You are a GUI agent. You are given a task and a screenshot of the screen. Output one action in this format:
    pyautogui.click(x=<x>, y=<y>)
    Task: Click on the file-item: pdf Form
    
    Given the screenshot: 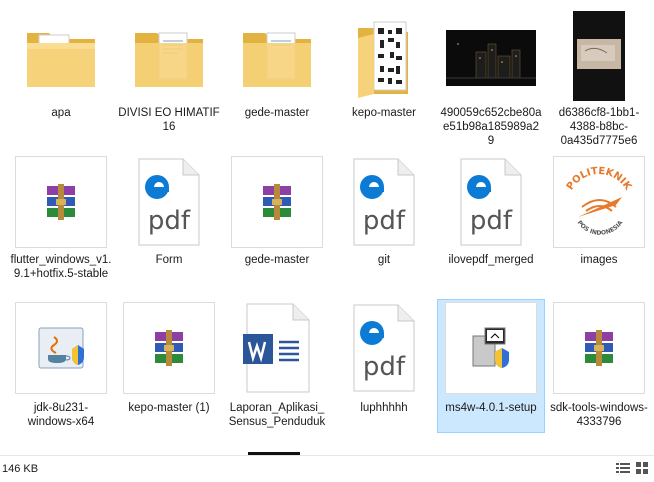 What is the action you would take?
    pyautogui.click(x=169, y=223)
    